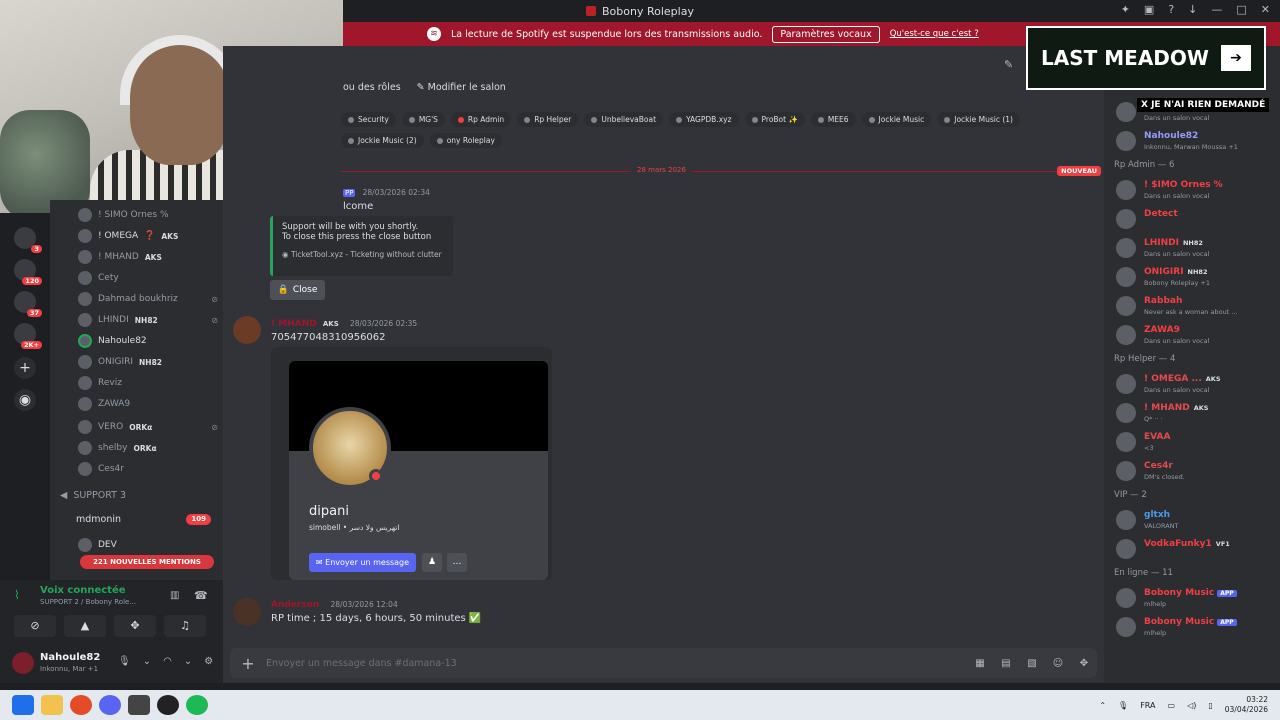 The image size is (1280, 720). Describe the element at coordinates (295, 605) in the screenshot. I see `message-author: Anderson` at that location.